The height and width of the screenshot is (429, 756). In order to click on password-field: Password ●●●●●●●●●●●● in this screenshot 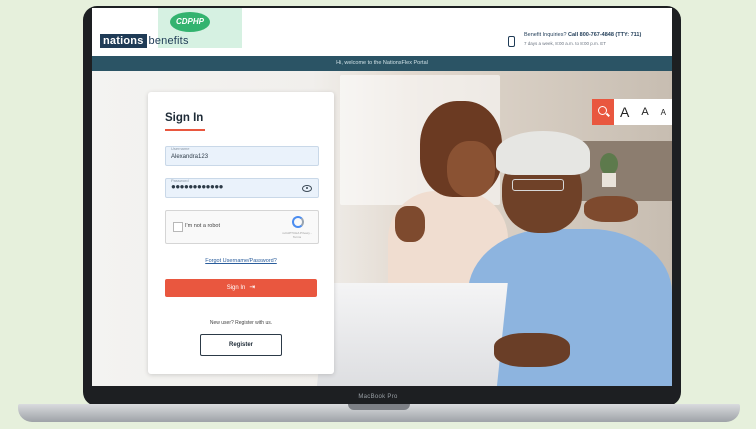, I will do `click(242, 188)`.